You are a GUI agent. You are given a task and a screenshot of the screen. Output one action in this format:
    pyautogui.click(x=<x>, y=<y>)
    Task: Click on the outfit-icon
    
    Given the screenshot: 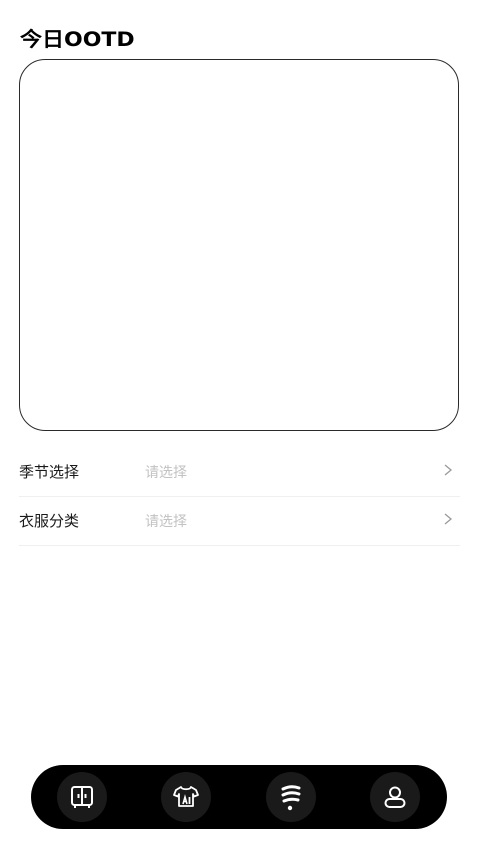 What is the action you would take?
    pyautogui.click(x=291, y=798)
    